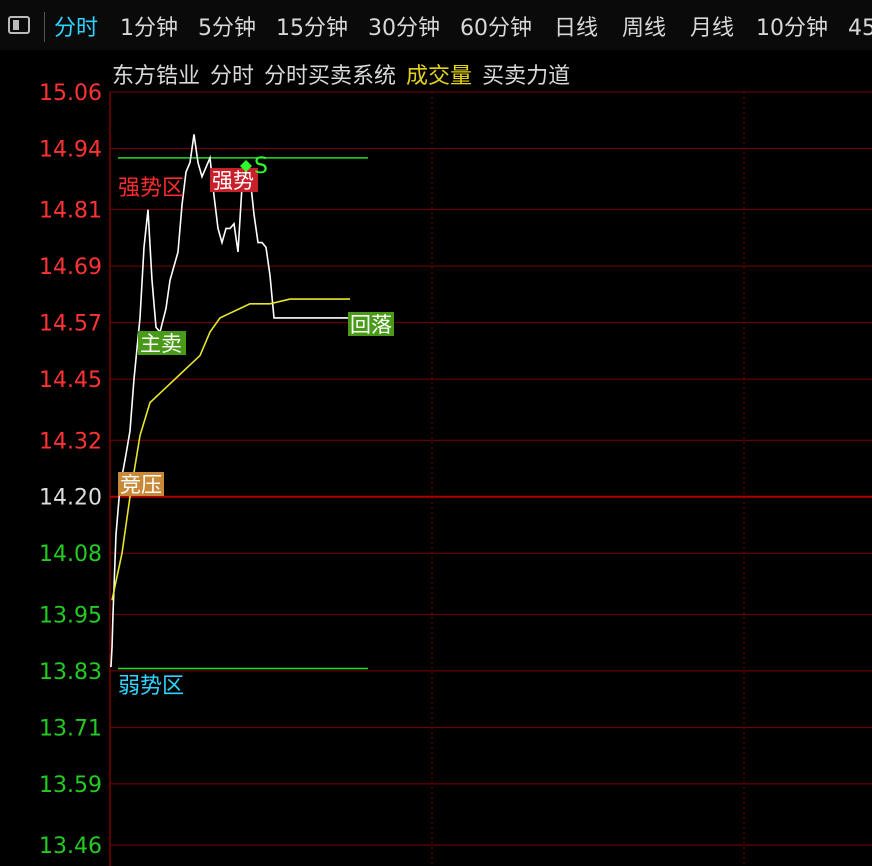  I want to click on y-tick-label-13: 13.46, so click(70, 846).